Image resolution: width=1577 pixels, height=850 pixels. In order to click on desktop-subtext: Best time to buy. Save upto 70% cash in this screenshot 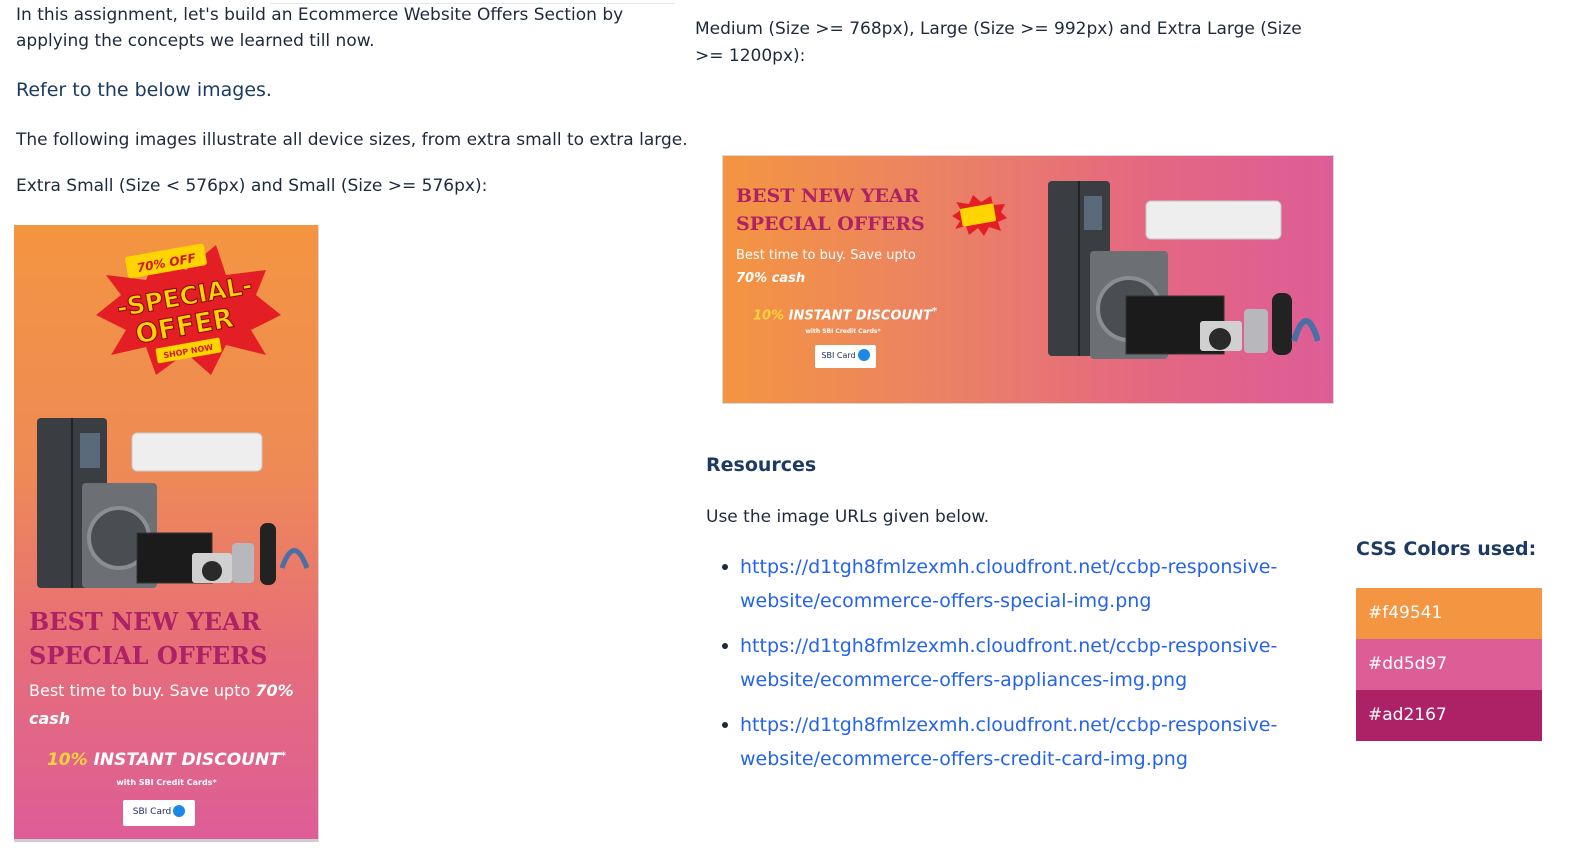, I will do `click(836, 267)`.